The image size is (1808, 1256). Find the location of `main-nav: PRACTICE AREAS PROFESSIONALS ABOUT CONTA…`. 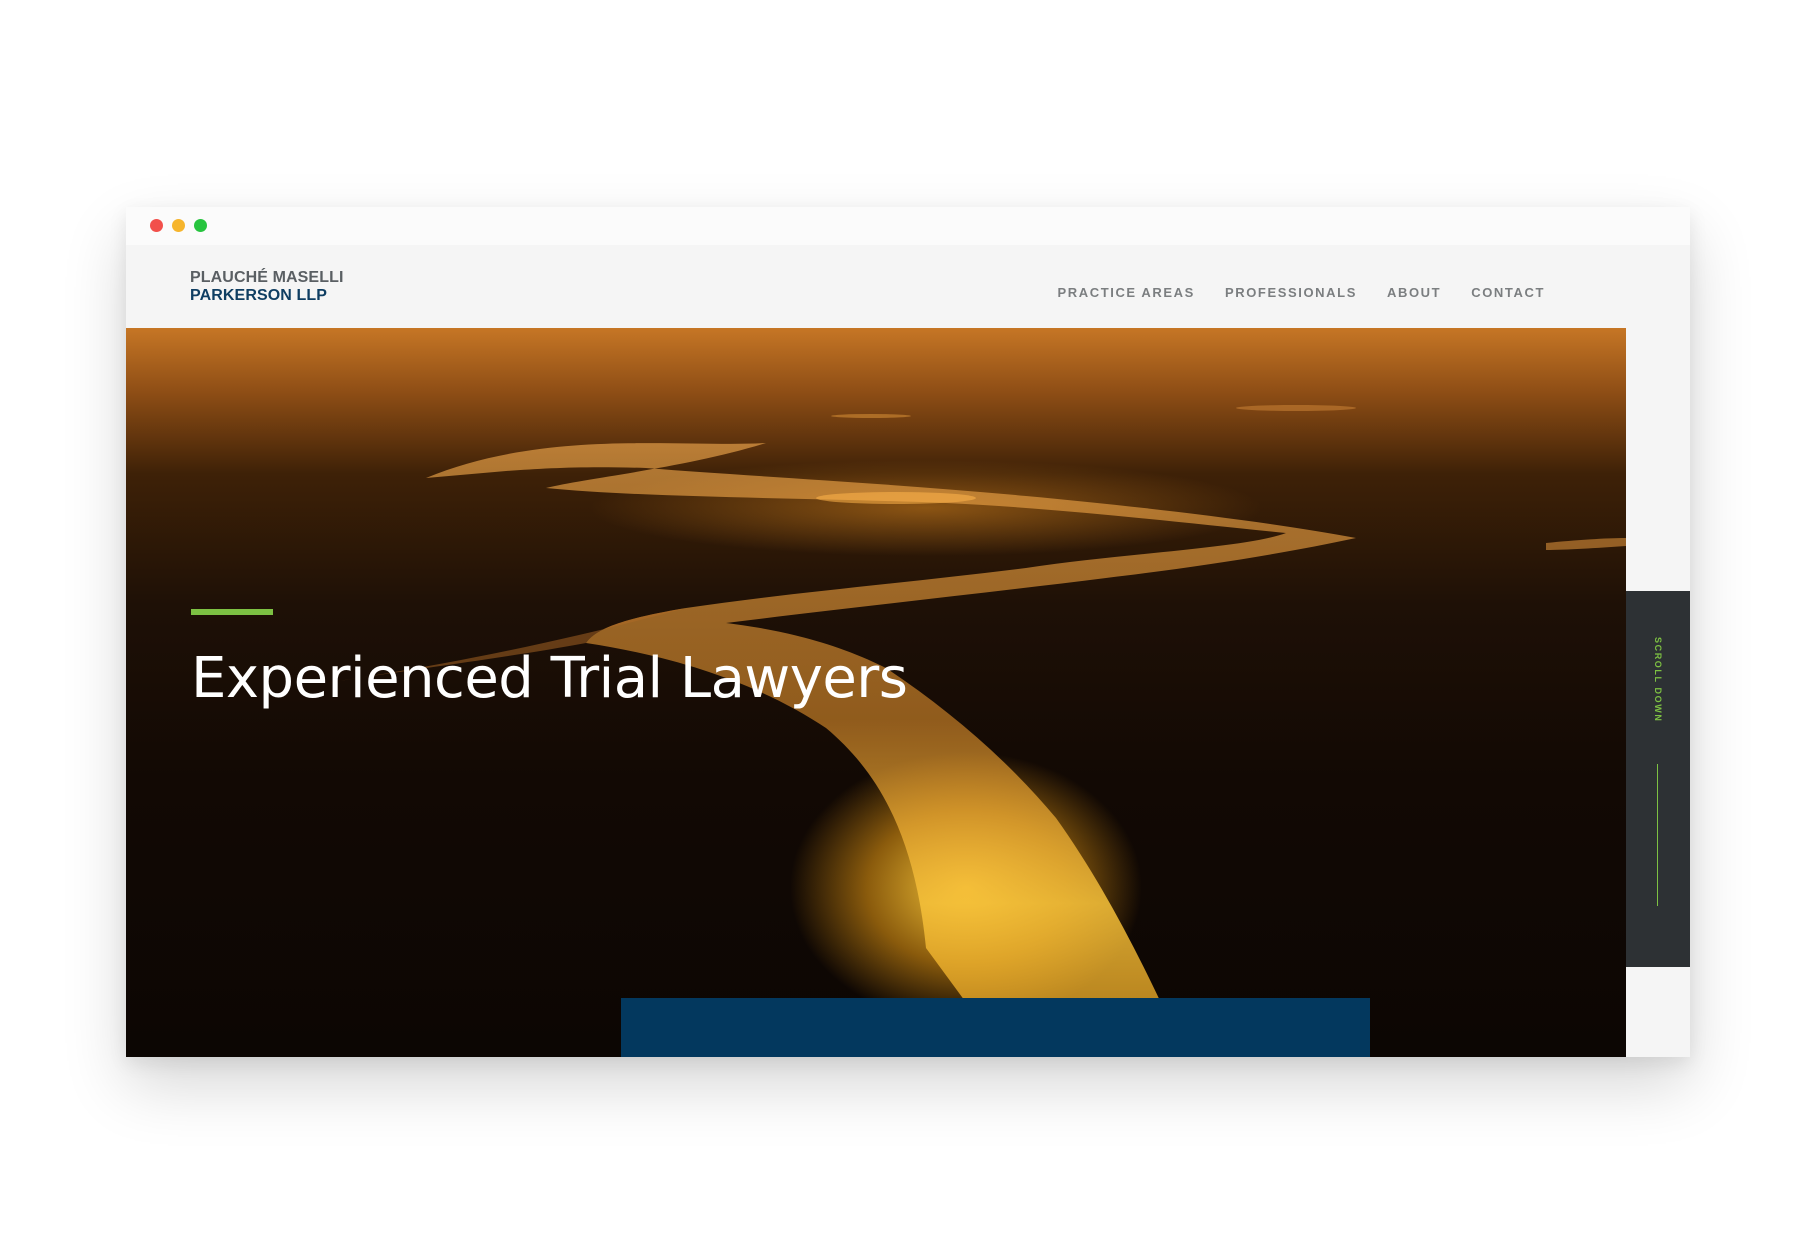

main-nav: PRACTICE AREAS PROFESSIONALS ABOUT CONTA… is located at coordinates (1301, 292).